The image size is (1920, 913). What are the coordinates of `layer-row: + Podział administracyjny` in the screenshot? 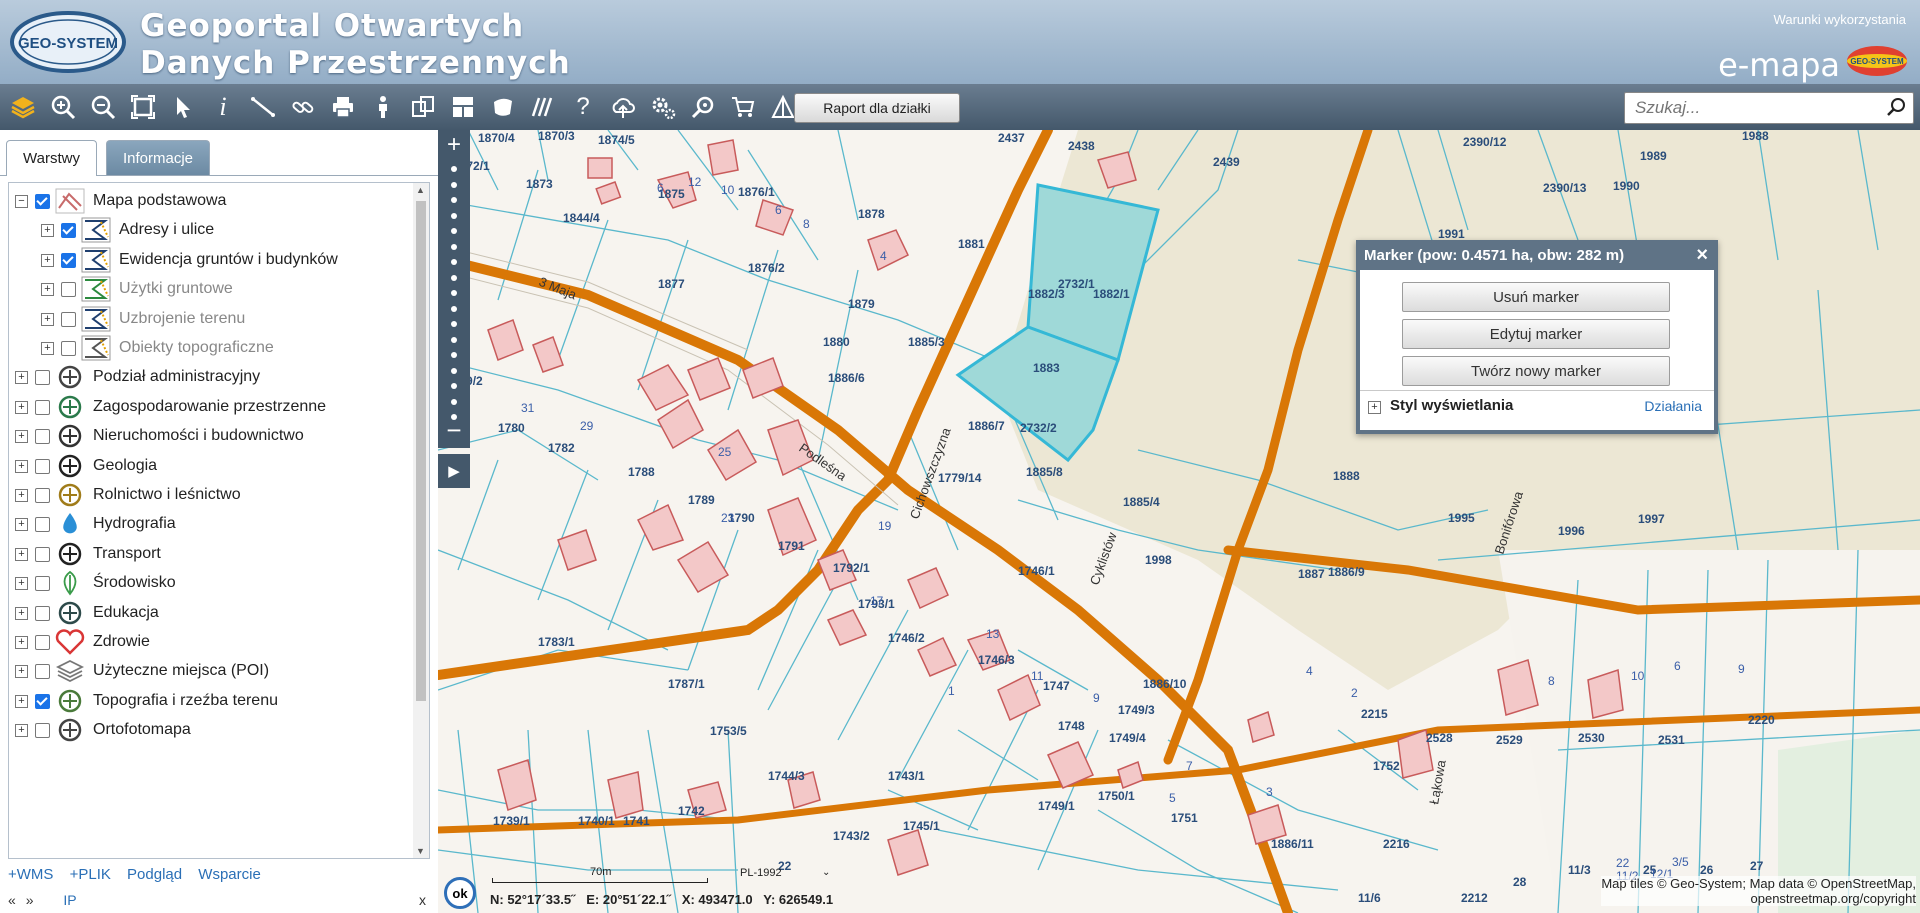 It's located at (209, 377).